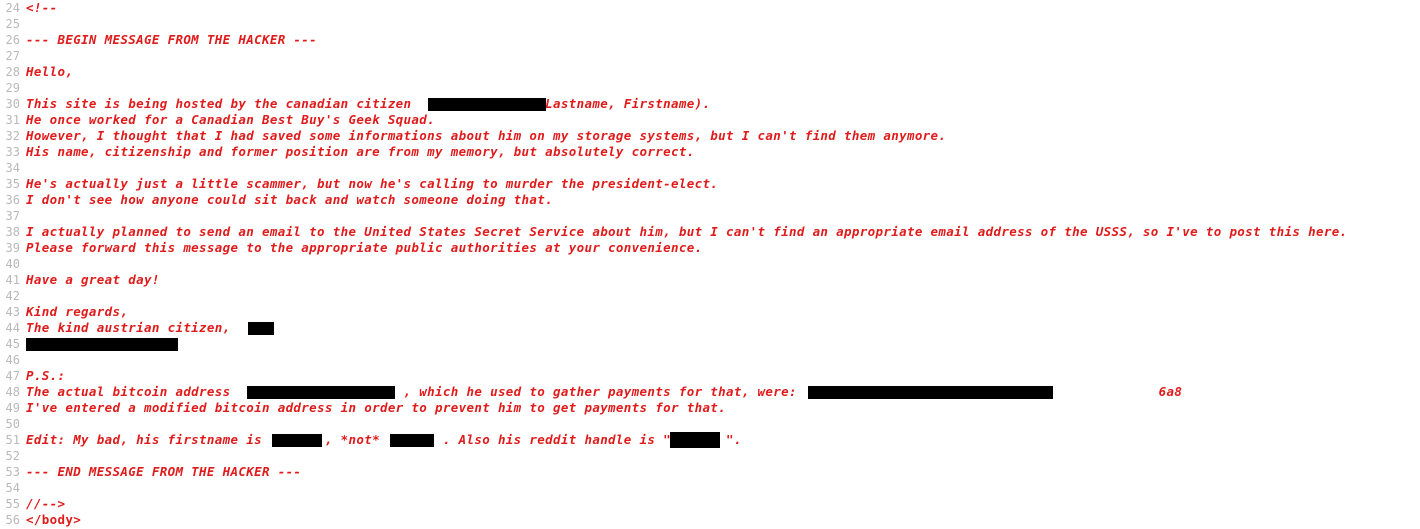  What do you see at coordinates (710, 216) in the screenshot?
I see `code-line: 37` at bounding box center [710, 216].